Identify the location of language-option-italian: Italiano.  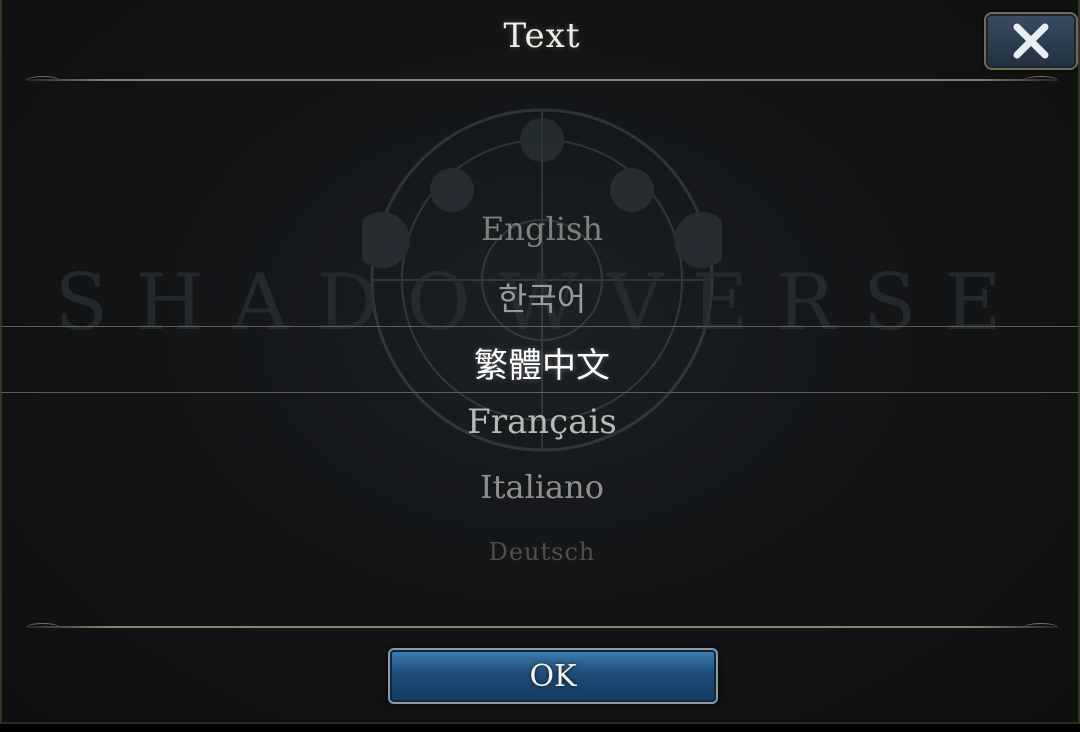
(540, 487).